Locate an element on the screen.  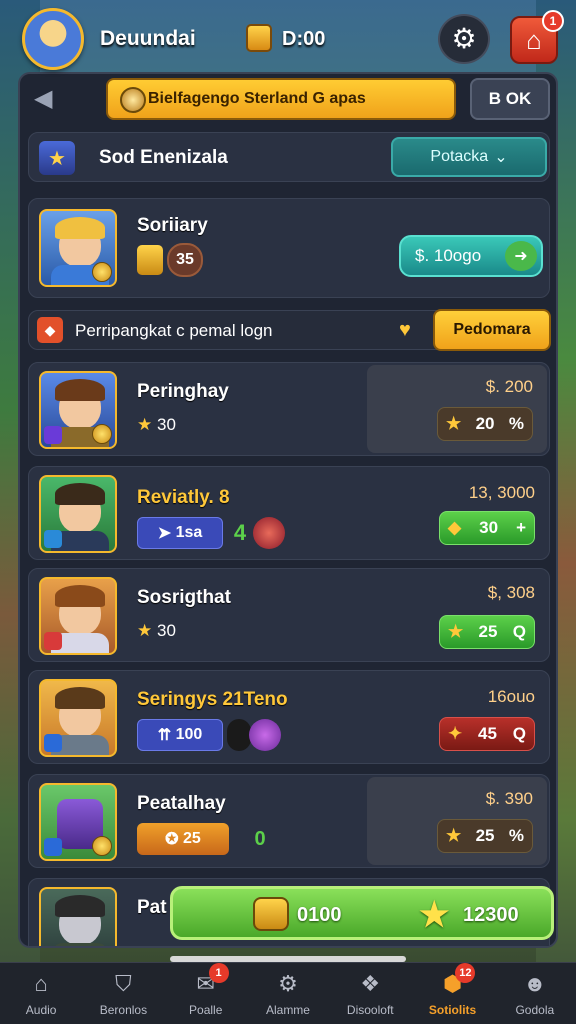
buy-chip: ◆ 30 + is located at coordinates (487, 528).